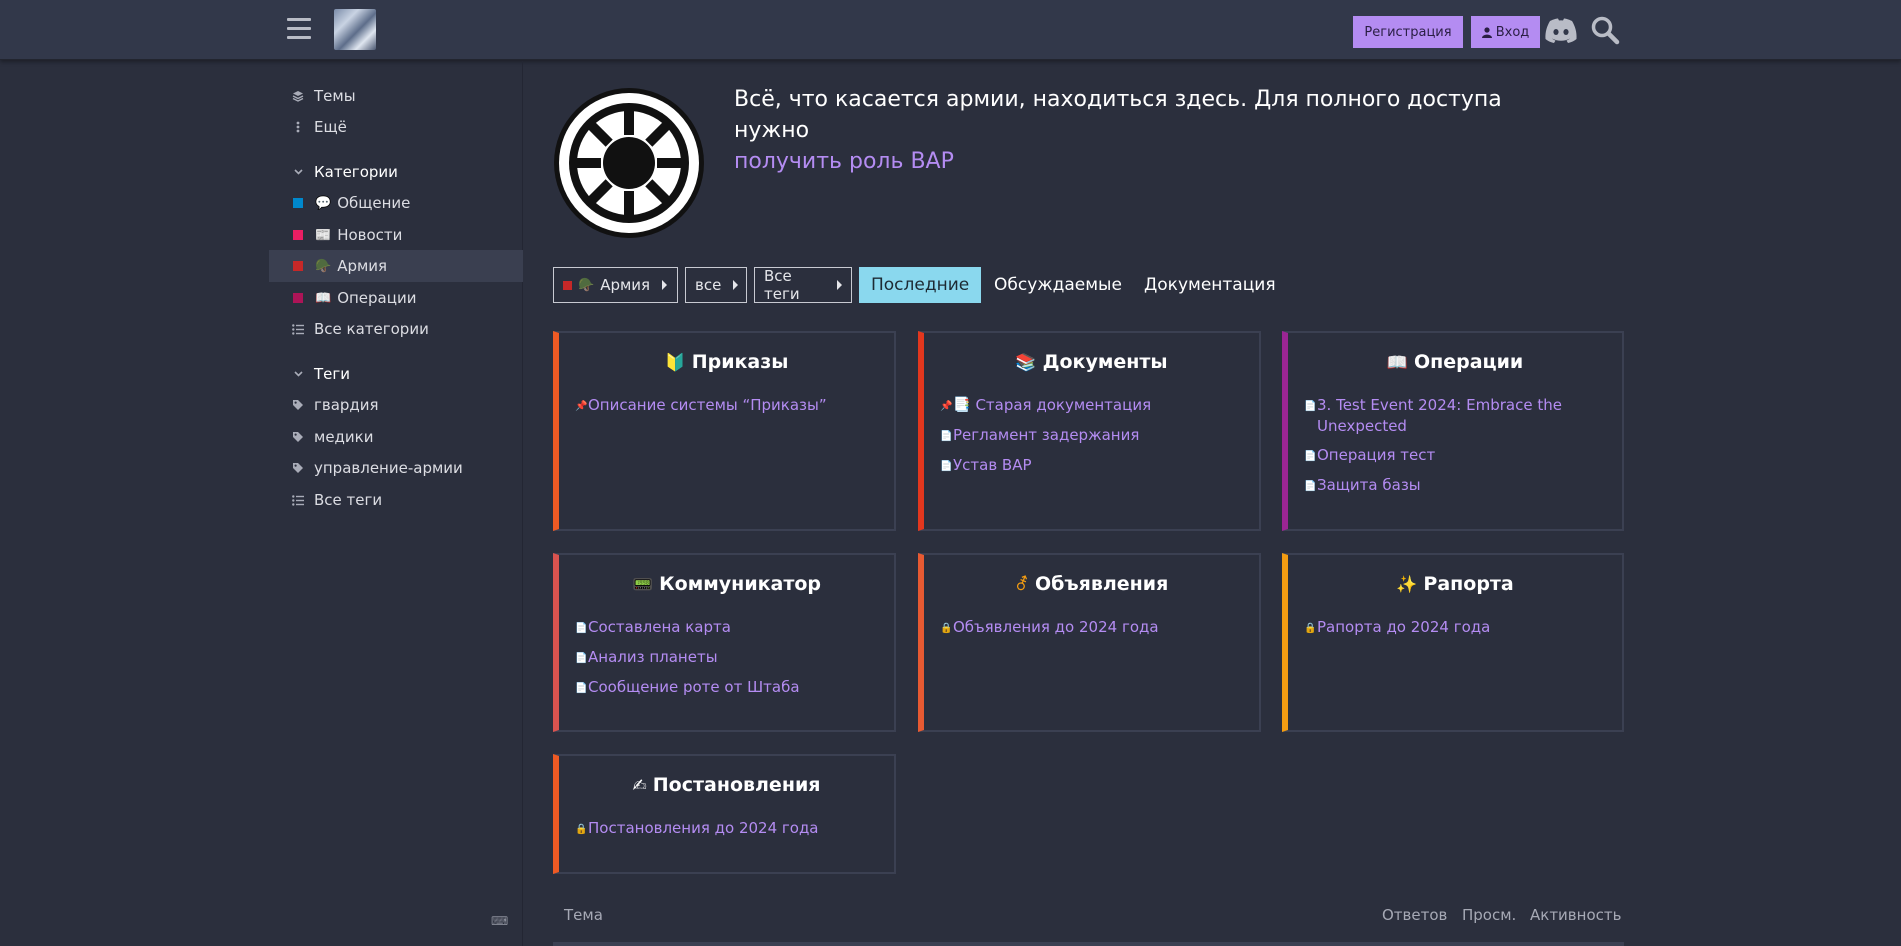 The image size is (1901, 946). What do you see at coordinates (1489, 915) in the screenshot?
I see `column-header-views: Просм.` at bounding box center [1489, 915].